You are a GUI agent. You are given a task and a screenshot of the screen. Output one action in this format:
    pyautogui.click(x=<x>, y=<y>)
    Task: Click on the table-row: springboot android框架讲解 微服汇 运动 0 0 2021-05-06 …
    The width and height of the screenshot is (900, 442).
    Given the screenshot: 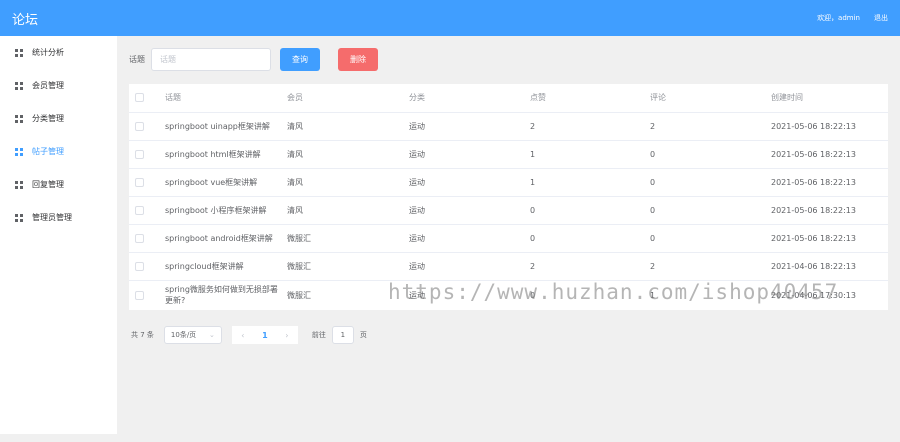 What is the action you would take?
    pyautogui.click(x=508, y=238)
    